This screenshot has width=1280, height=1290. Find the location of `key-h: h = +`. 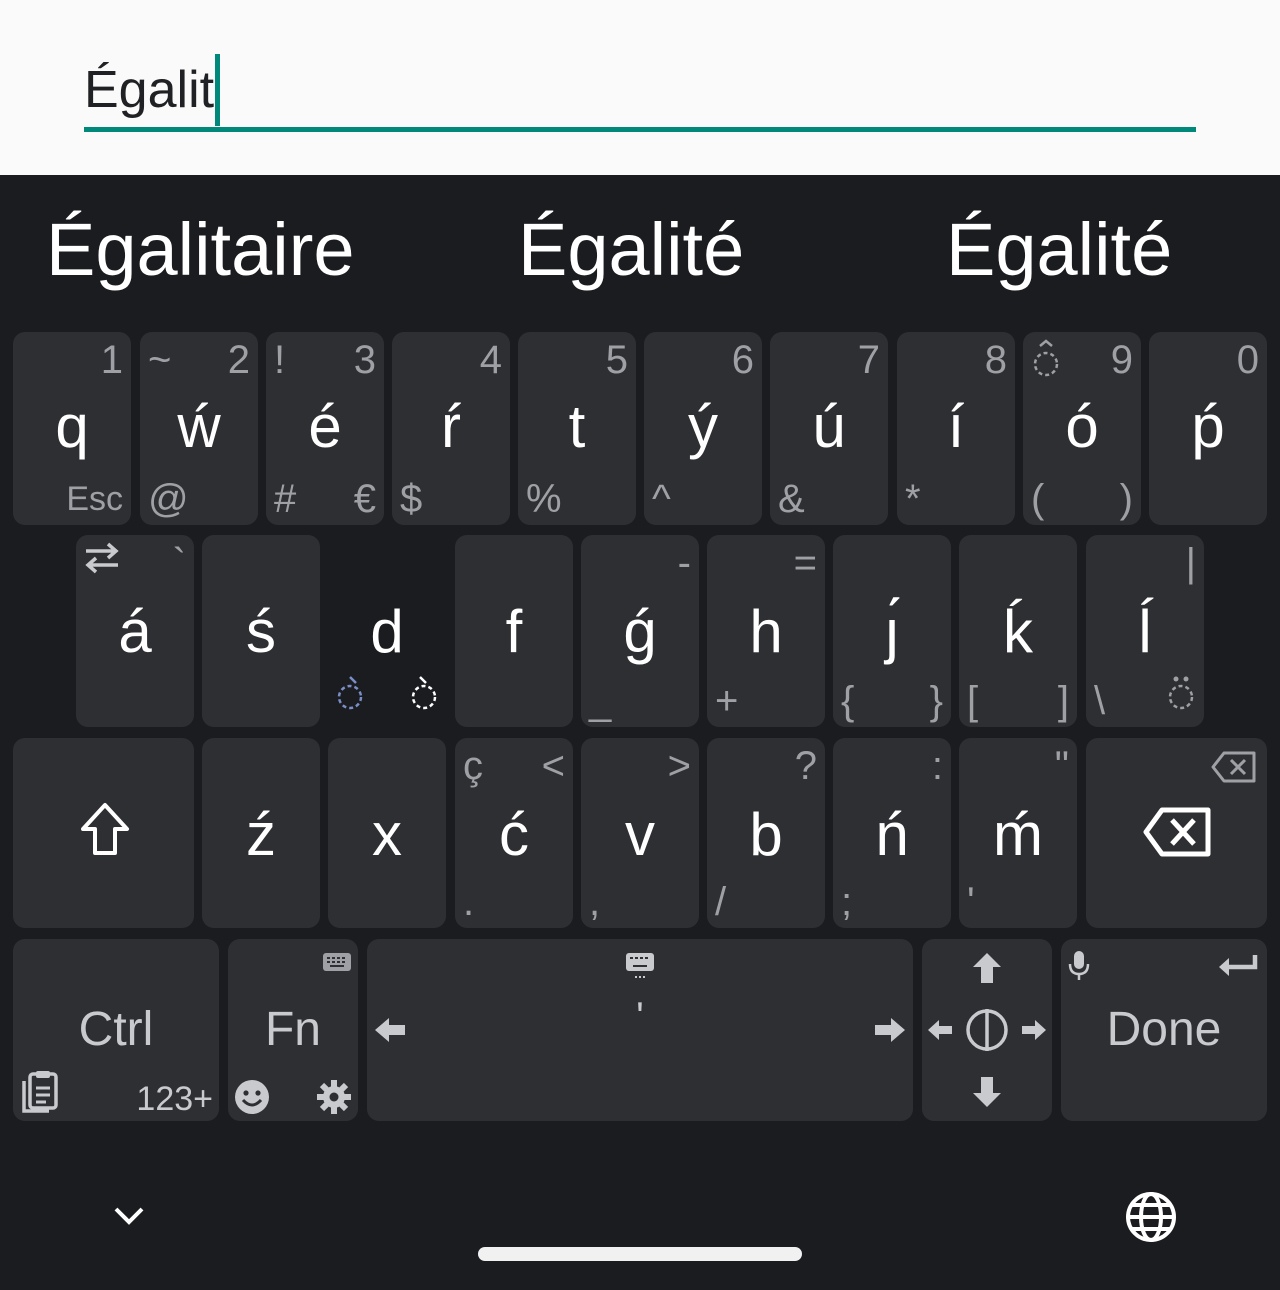

key-h: h = + is located at coordinates (766, 631).